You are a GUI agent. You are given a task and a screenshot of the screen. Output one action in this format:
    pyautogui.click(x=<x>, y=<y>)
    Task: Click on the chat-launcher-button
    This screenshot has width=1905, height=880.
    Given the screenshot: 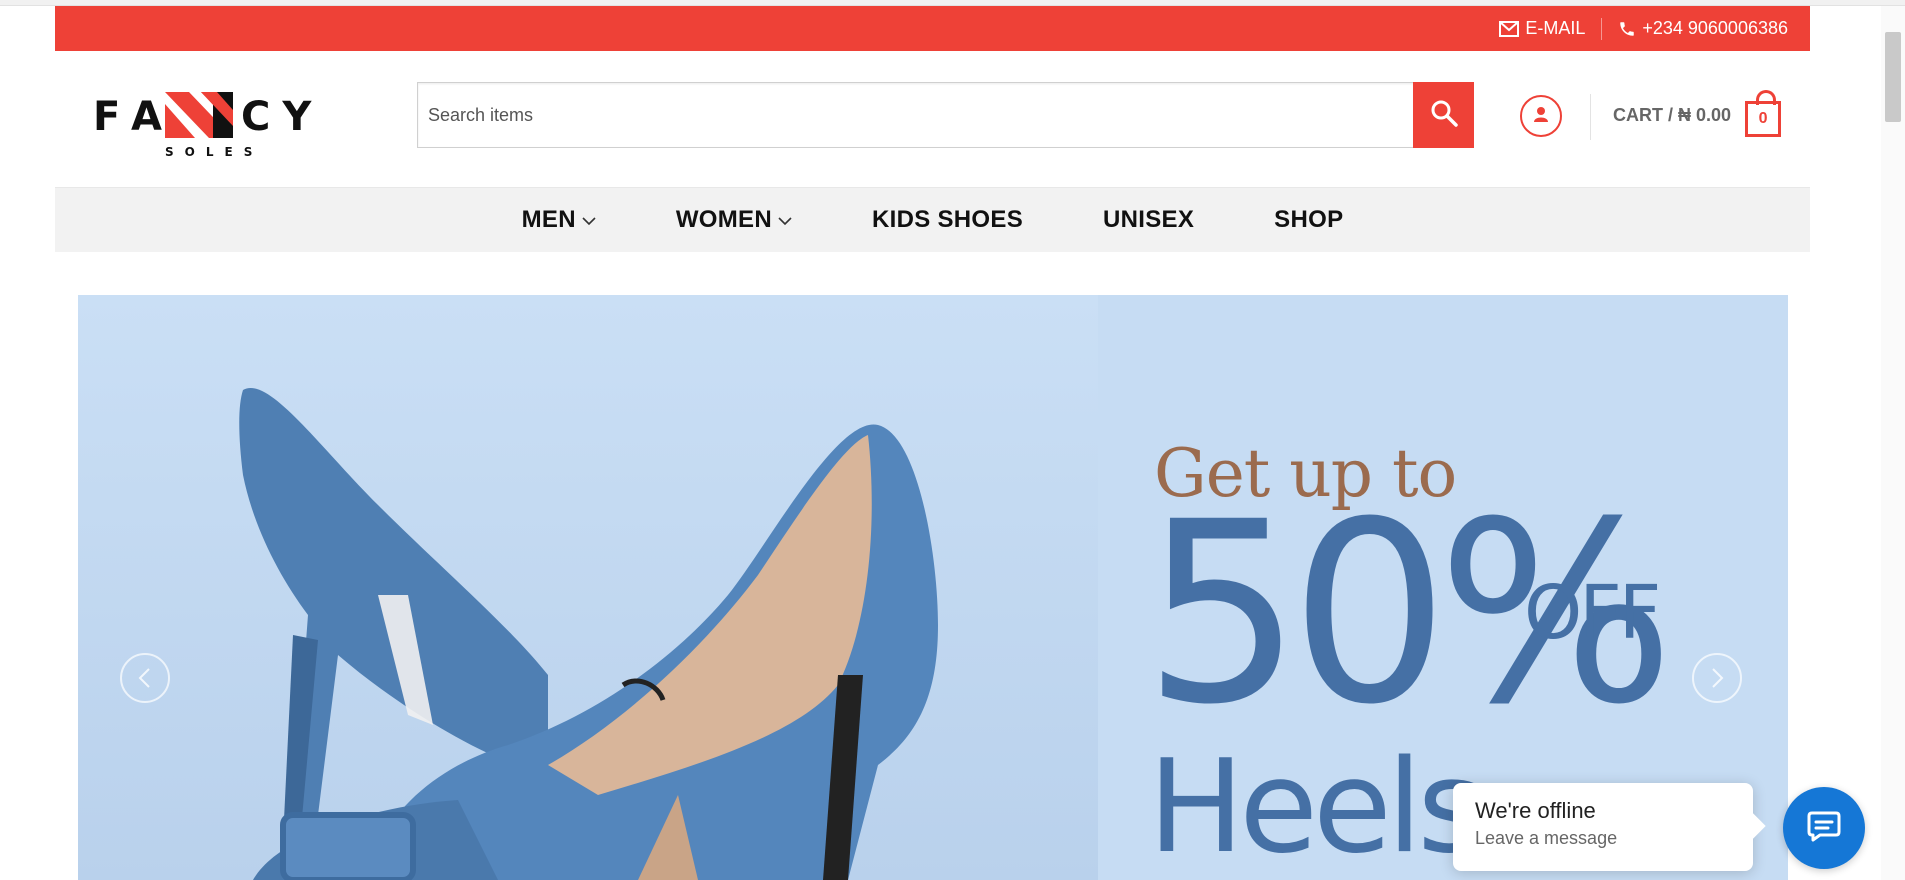 What is the action you would take?
    pyautogui.click(x=1824, y=828)
    